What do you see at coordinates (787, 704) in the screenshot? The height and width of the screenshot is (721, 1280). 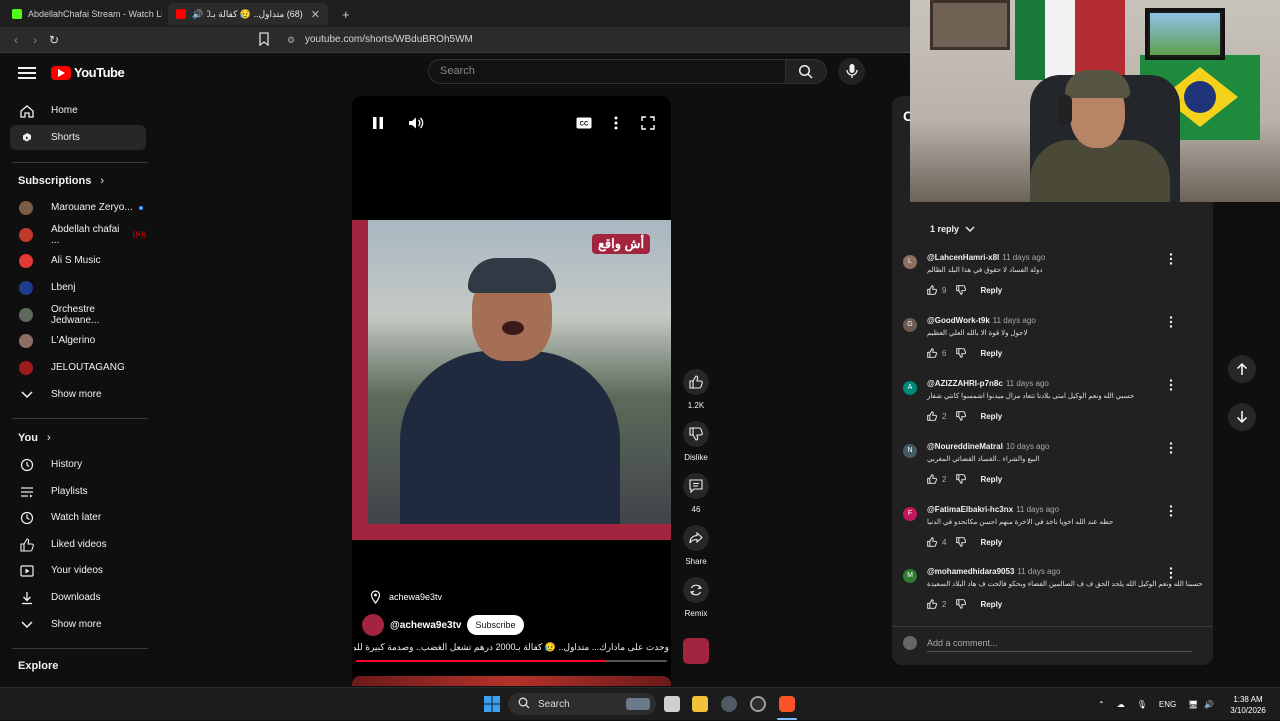 I see `brave-browser-icon` at bounding box center [787, 704].